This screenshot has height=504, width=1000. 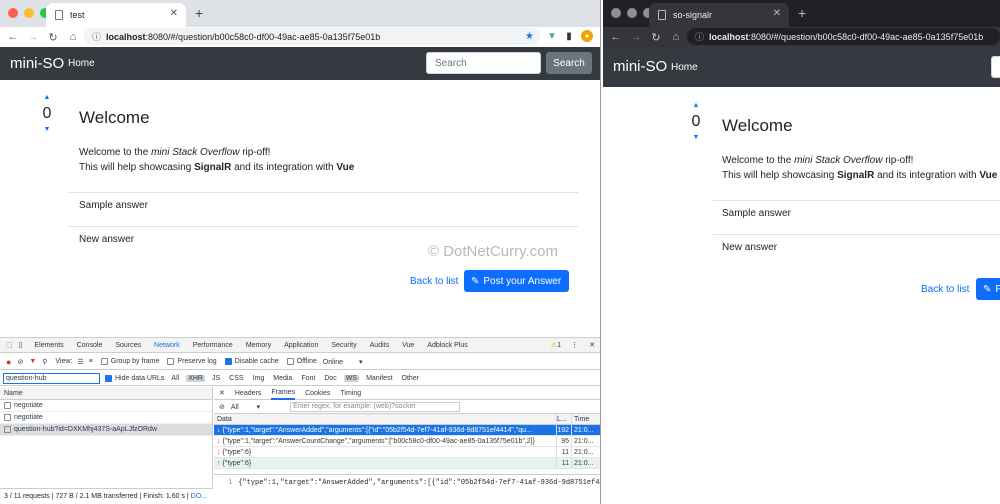 I want to click on time-column-header: Time, so click(x=586, y=419).